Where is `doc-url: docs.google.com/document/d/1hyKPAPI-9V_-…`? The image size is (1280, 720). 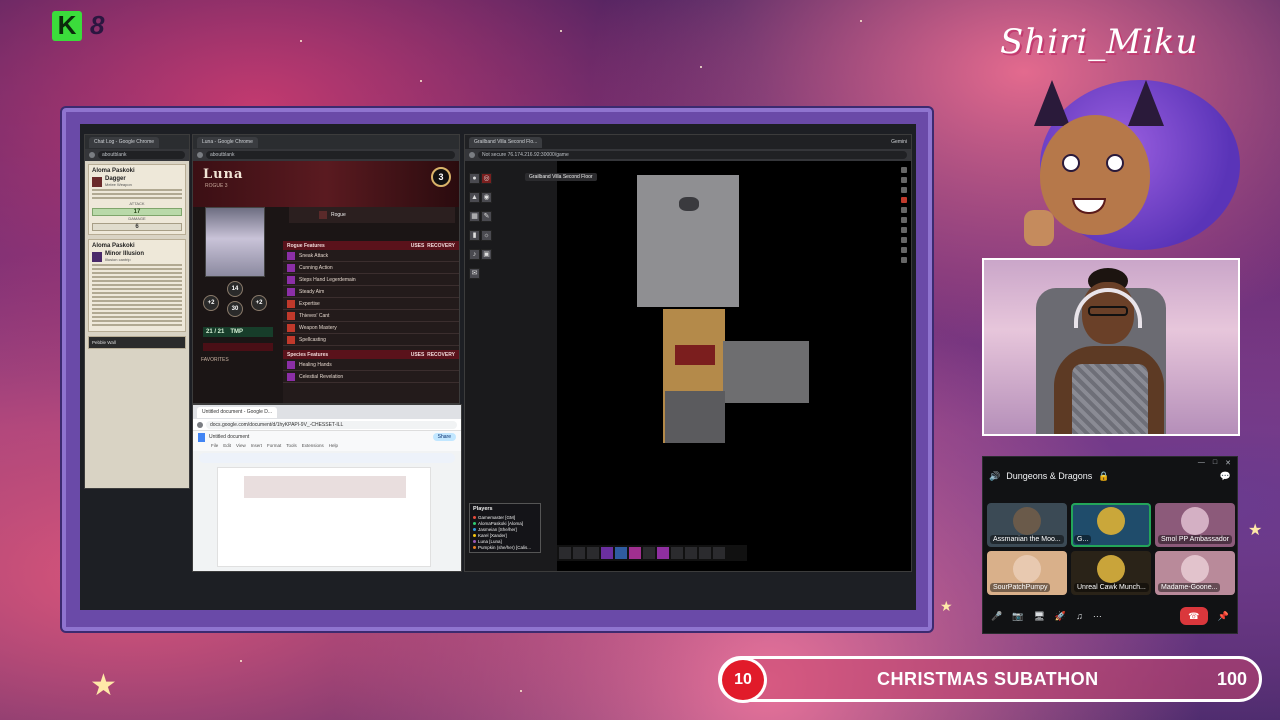
doc-url: docs.google.com/document/d/1hyKPAPI-9V_-… is located at coordinates (331, 424).